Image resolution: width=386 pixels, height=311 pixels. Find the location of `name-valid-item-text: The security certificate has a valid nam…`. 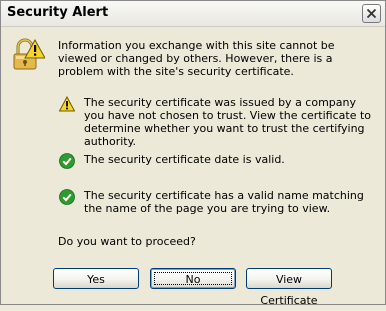

name-valid-item-text: The security certificate has a valid nam… is located at coordinates (224, 202).